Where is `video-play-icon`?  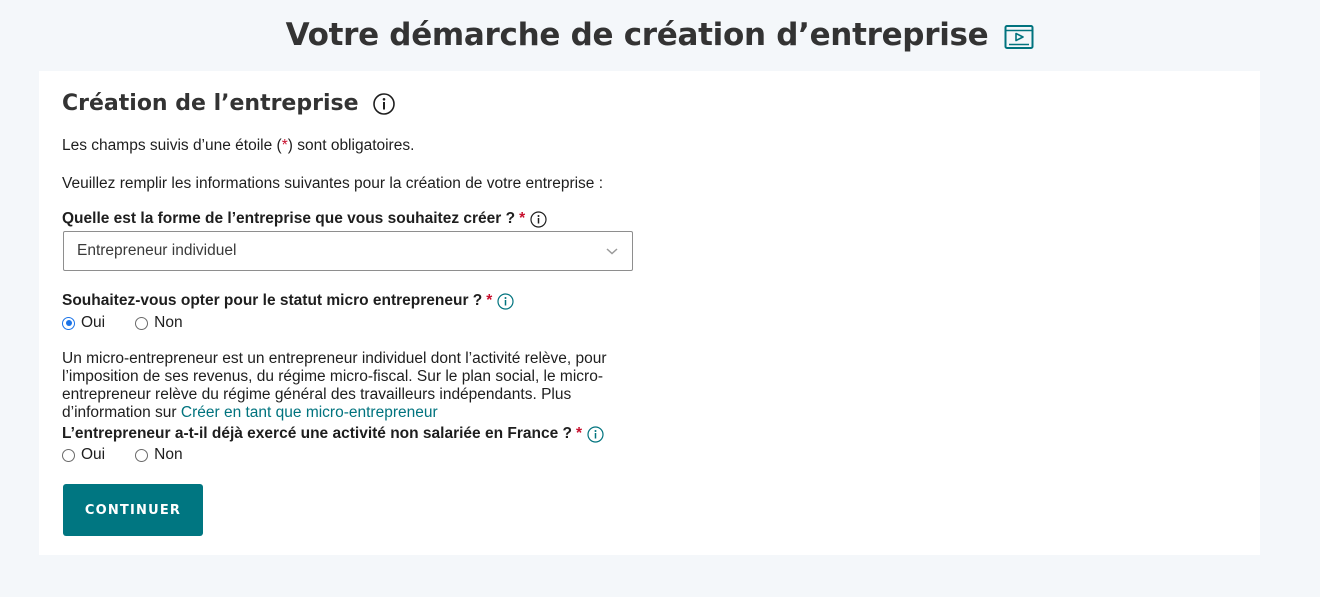 video-play-icon is located at coordinates (1019, 37).